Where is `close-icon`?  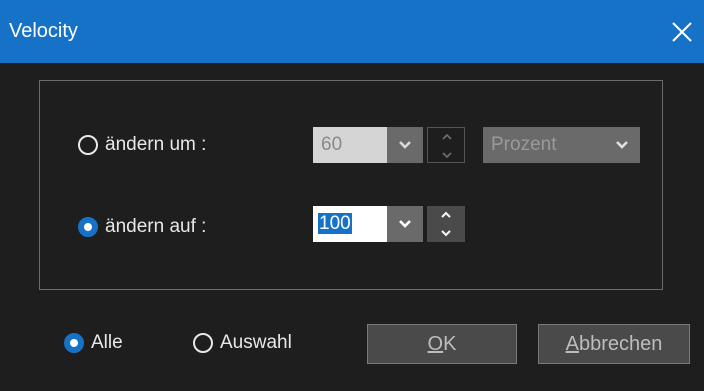
close-icon is located at coordinates (682, 32).